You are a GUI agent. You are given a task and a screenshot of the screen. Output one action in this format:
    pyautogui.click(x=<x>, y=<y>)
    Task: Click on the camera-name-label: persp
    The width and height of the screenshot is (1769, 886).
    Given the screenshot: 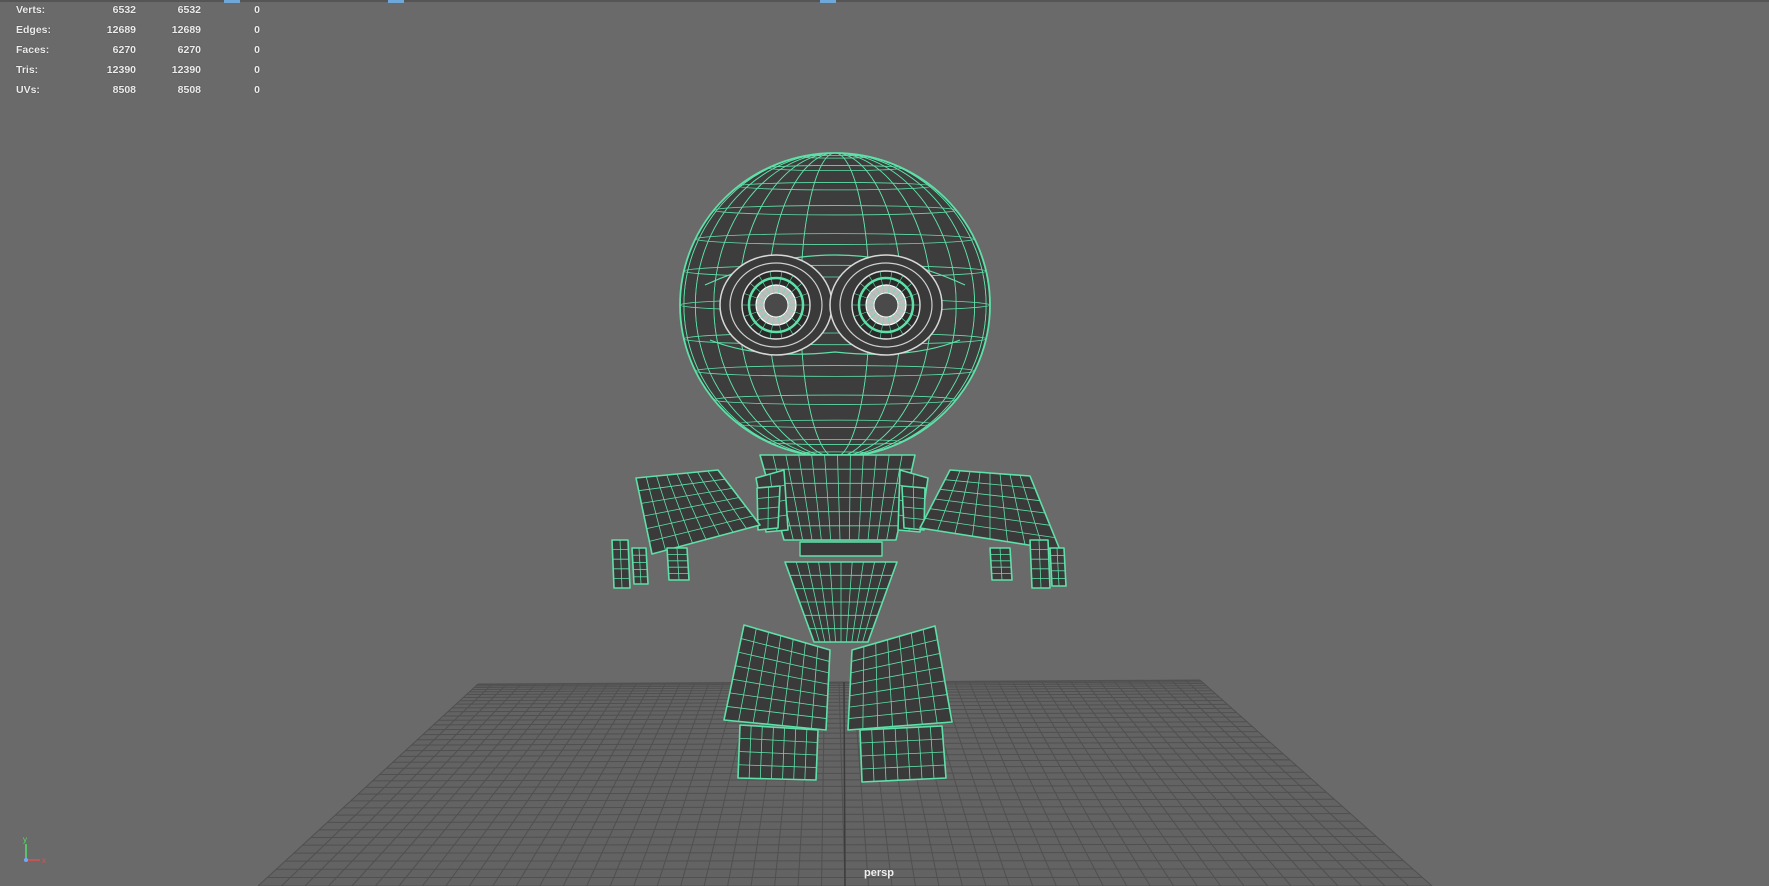 What is the action you would take?
    pyautogui.click(x=879, y=873)
    